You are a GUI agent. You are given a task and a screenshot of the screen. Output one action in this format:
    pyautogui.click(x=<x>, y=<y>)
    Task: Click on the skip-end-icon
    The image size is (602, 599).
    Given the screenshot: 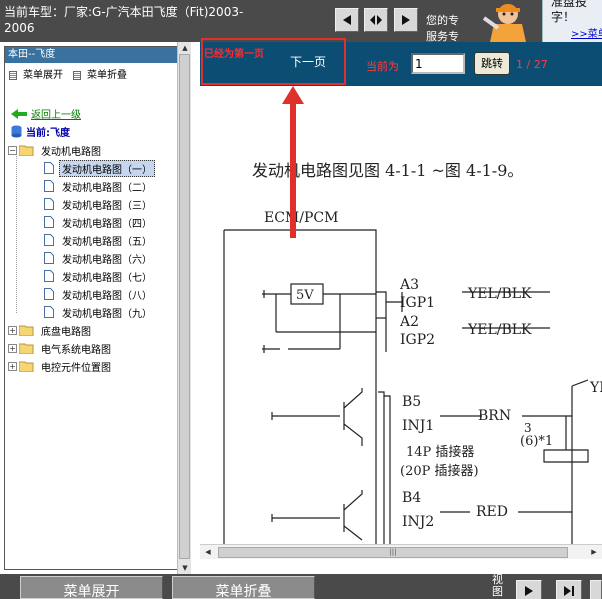 What is the action you would take?
    pyautogui.click(x=569, y=591)
    